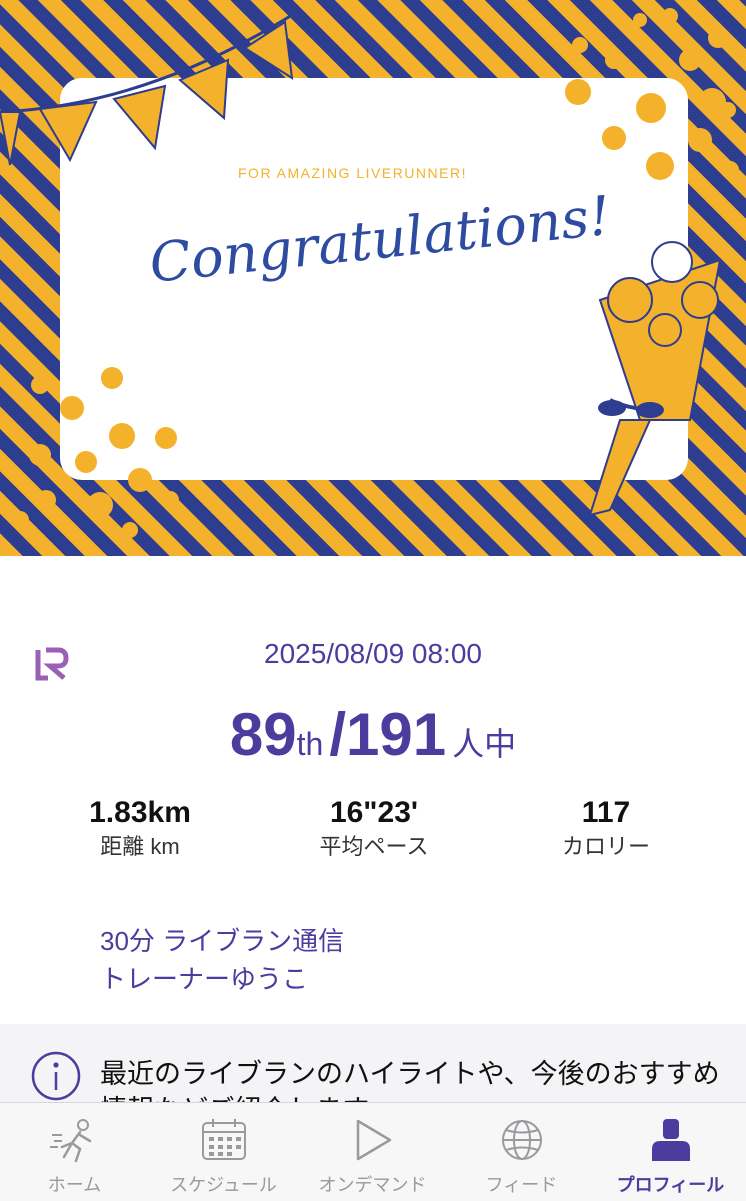  What do you see at coordinates (374, 1140) in the screenshot?
I see `play-icon` at bounding box center [374, 1140].